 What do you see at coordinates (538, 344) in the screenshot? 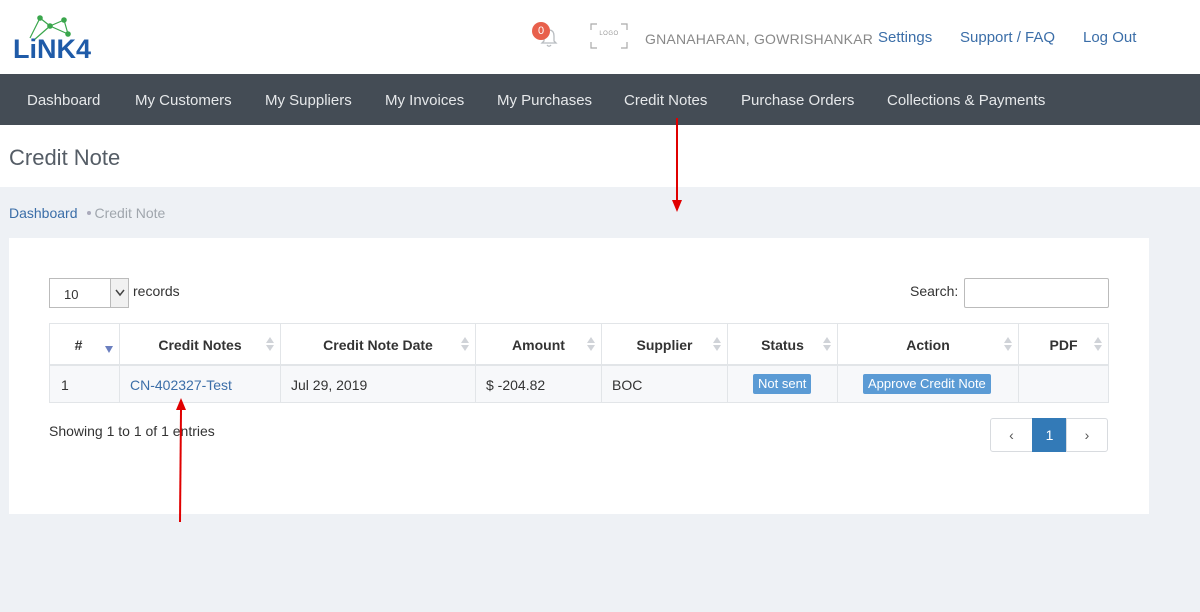
I see `column-header-amount: Amount` at bounding box center [538, 344].